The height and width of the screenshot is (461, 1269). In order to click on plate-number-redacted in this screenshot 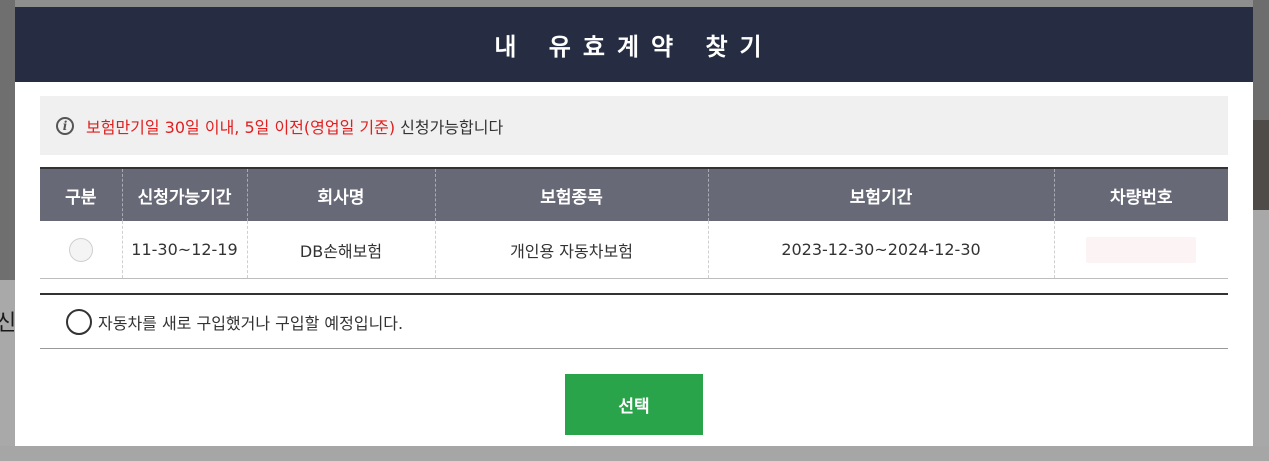, I will do `click(1141, 249)`.